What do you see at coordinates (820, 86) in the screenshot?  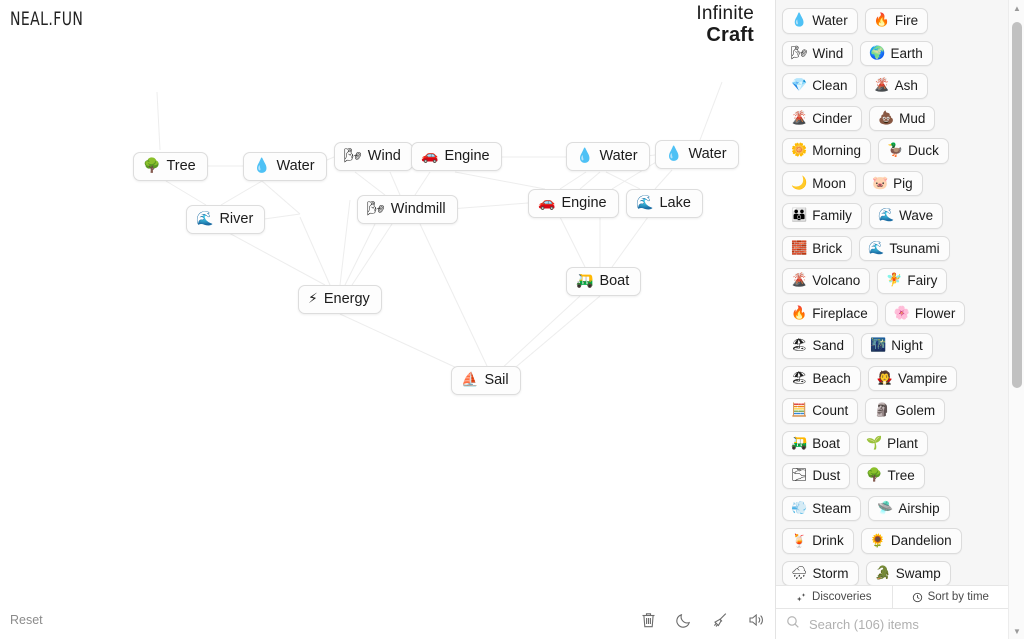 I see `sidebar-item: 💎 Clean` at bounding box center [820, 86].